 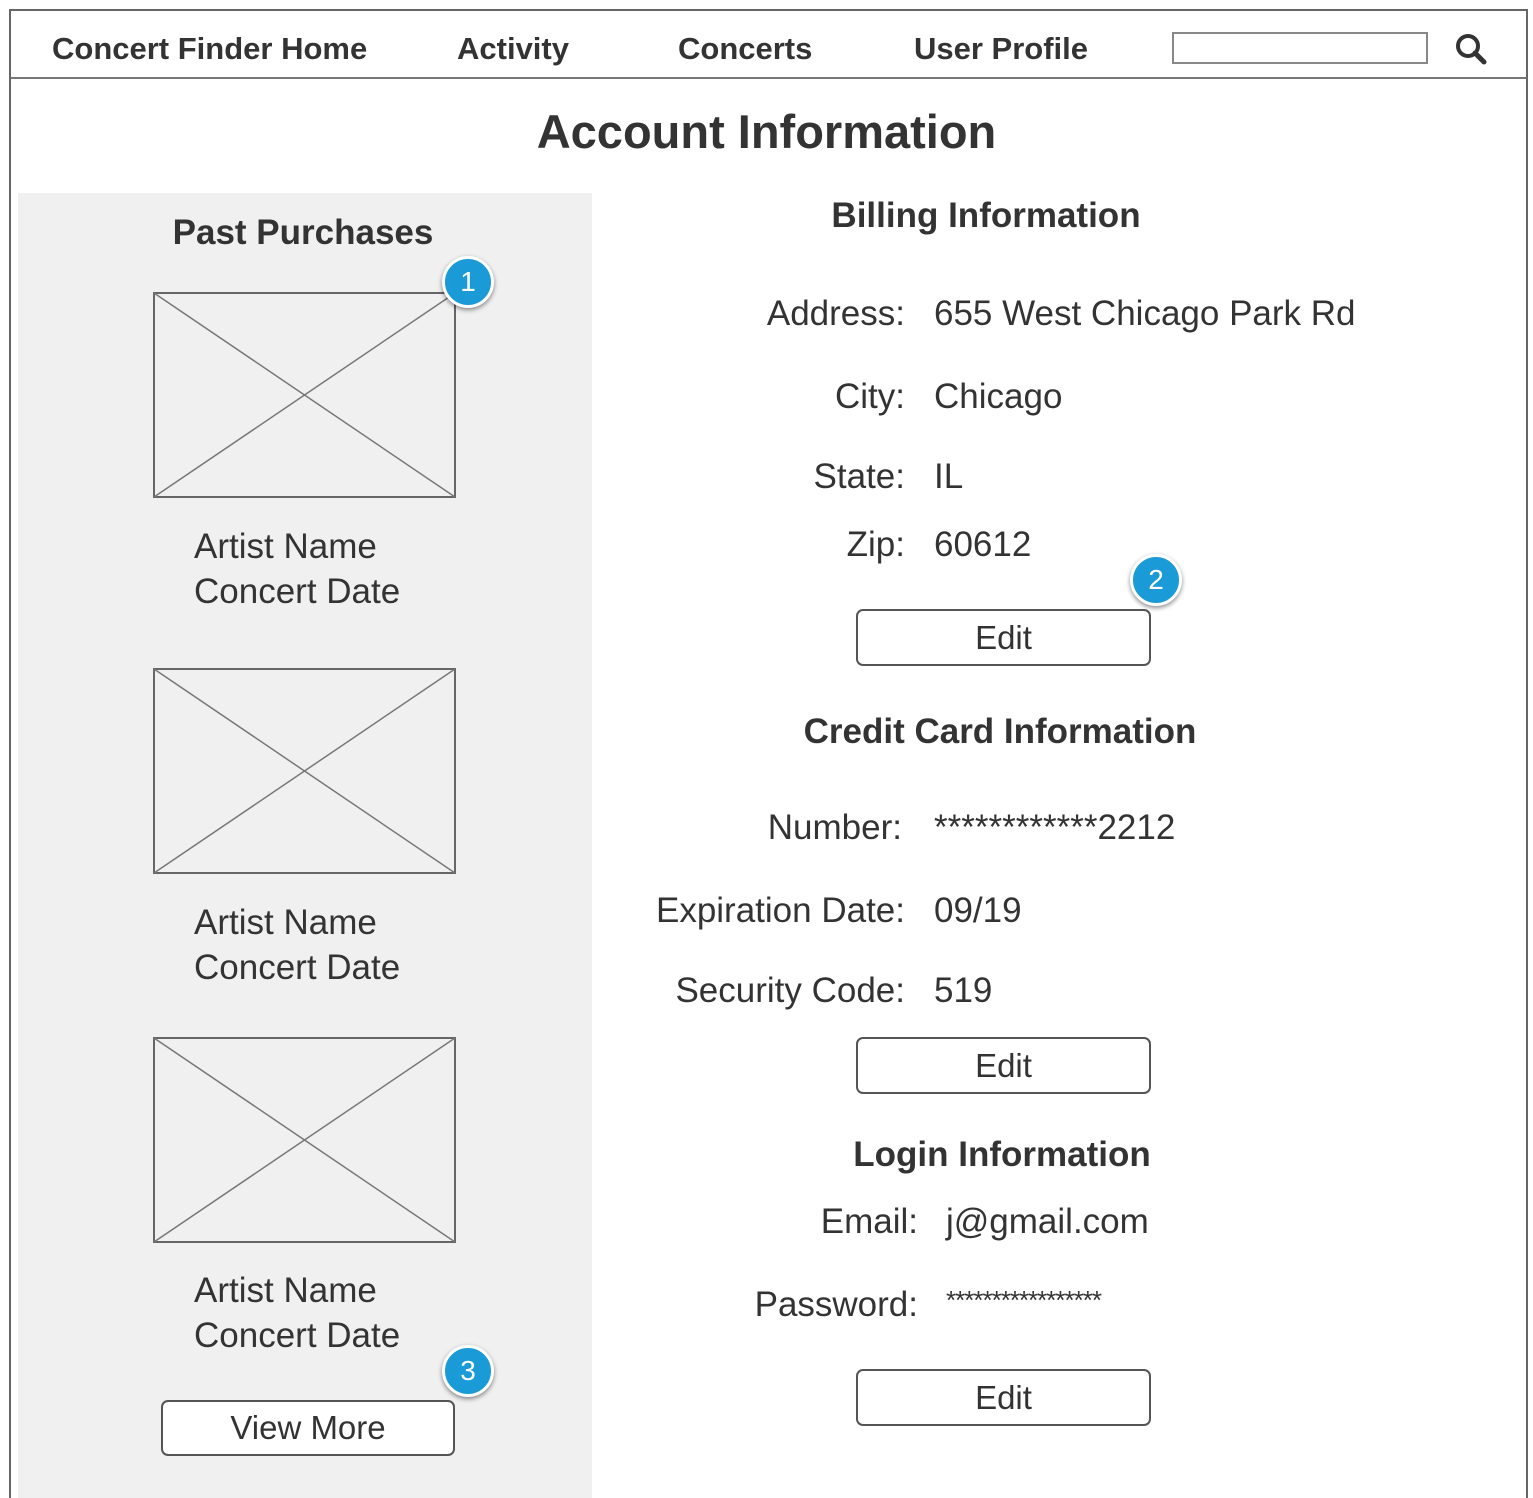 I want to click on email-label: Email:, so click(x=869, y=1221).